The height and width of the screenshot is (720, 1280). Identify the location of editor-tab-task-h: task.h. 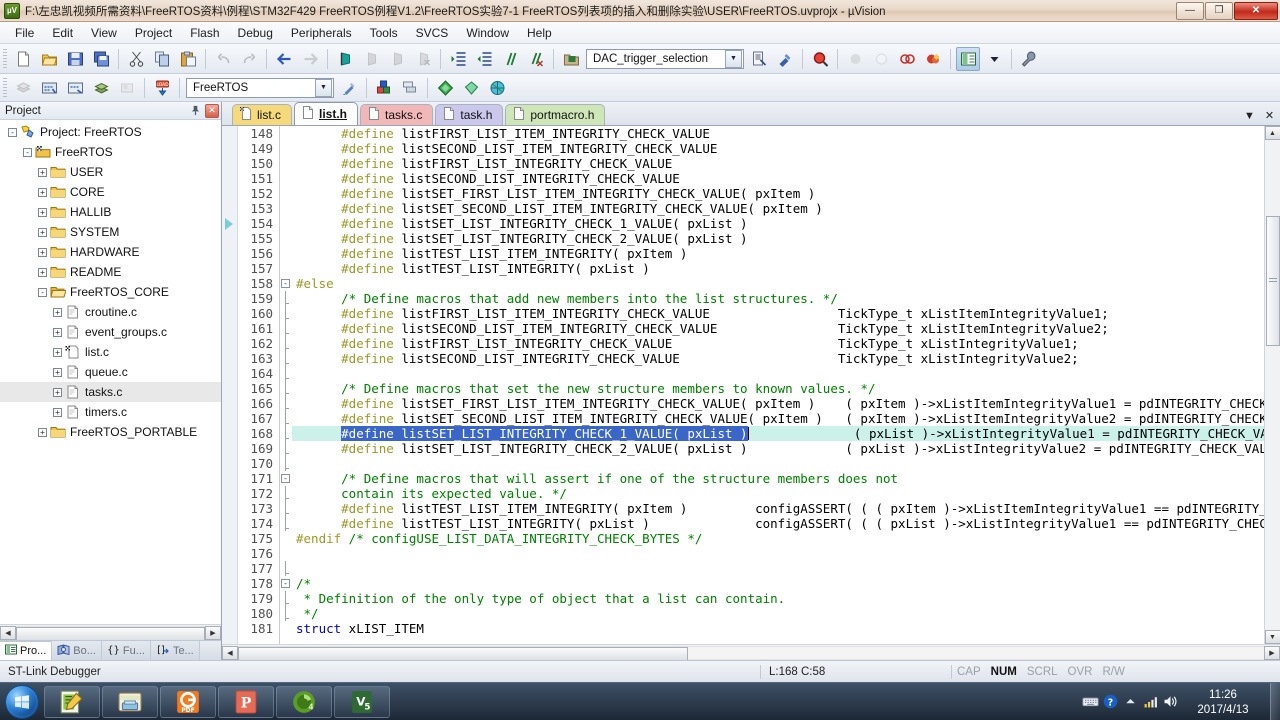
(469, 114).